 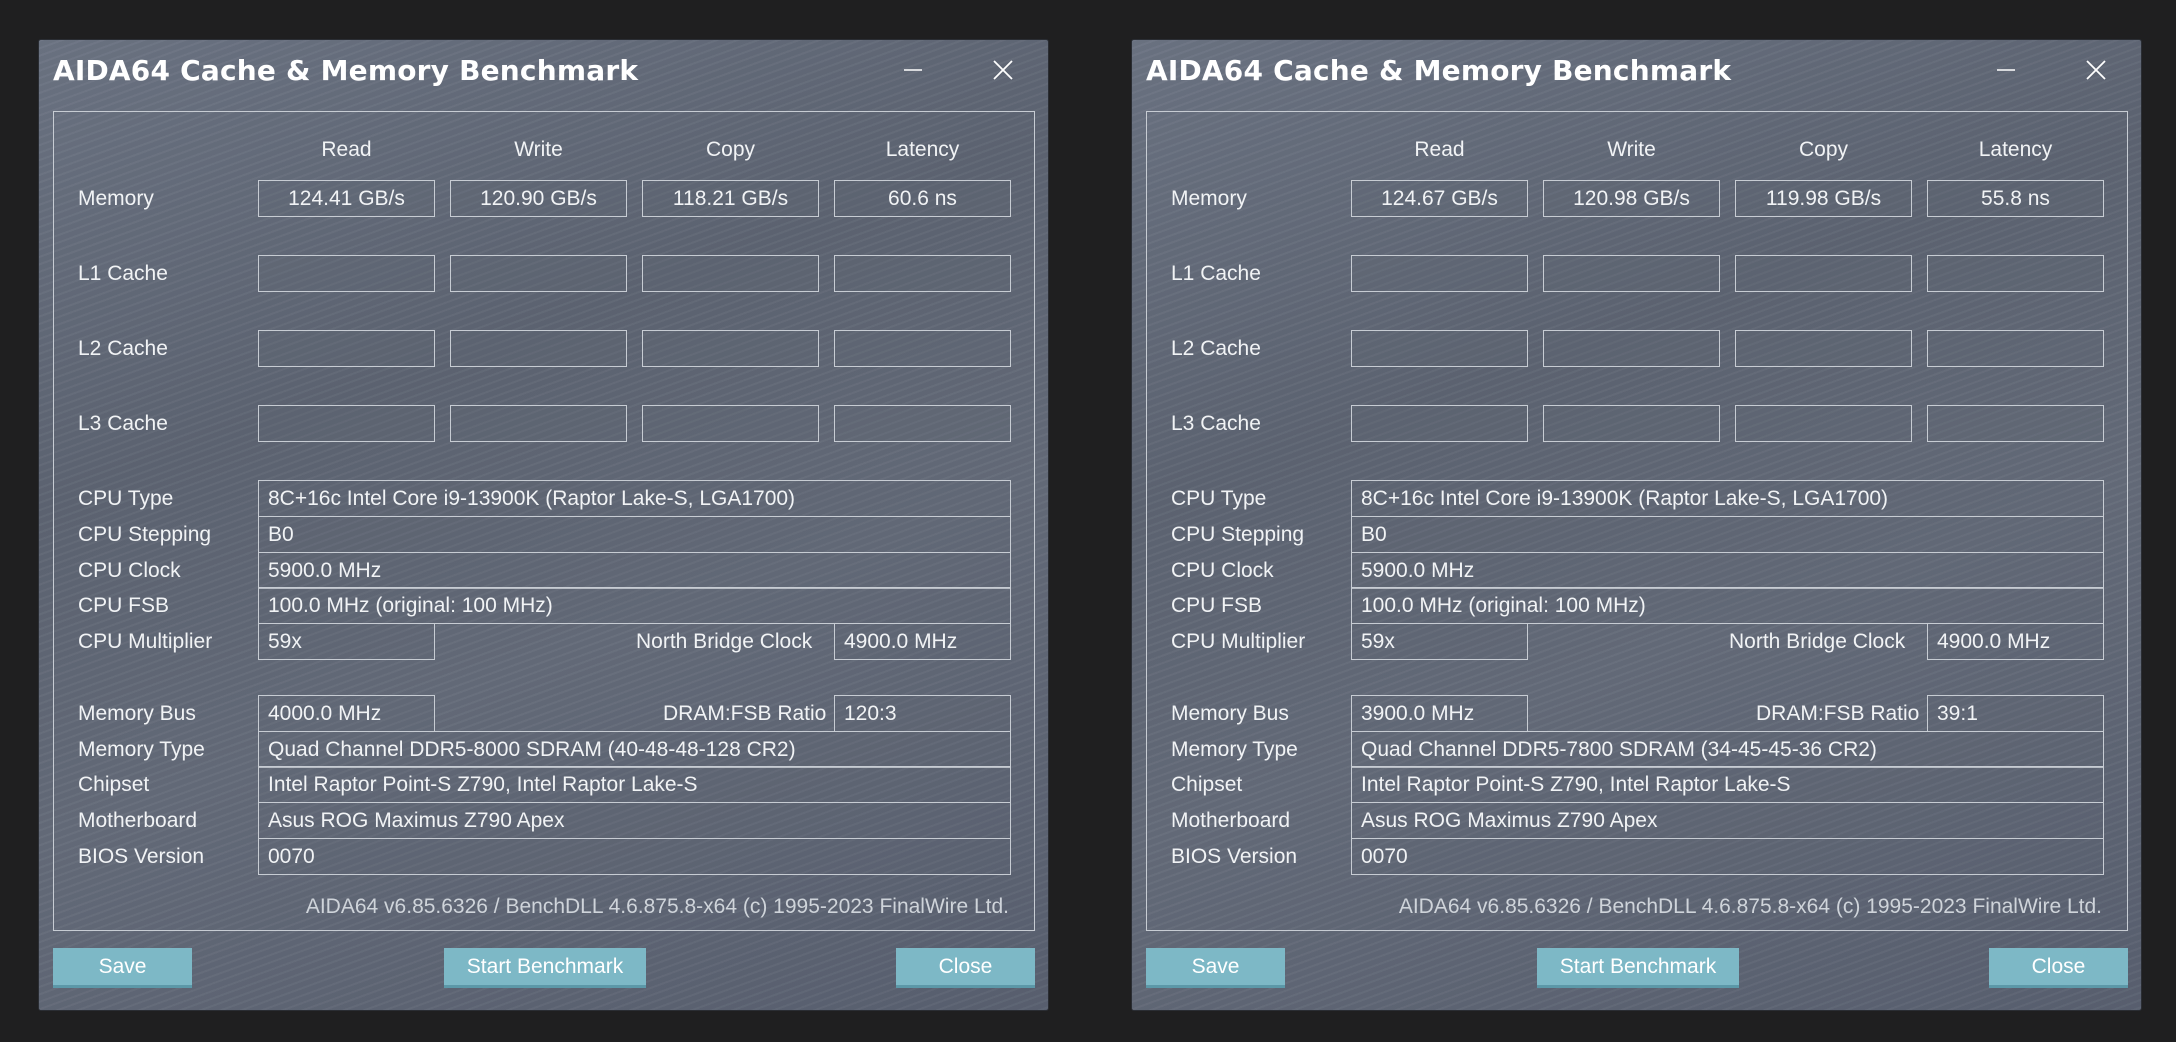 I want to click on memory-bus-value: 3900.0 MHz, so click(x=1439, y=713).